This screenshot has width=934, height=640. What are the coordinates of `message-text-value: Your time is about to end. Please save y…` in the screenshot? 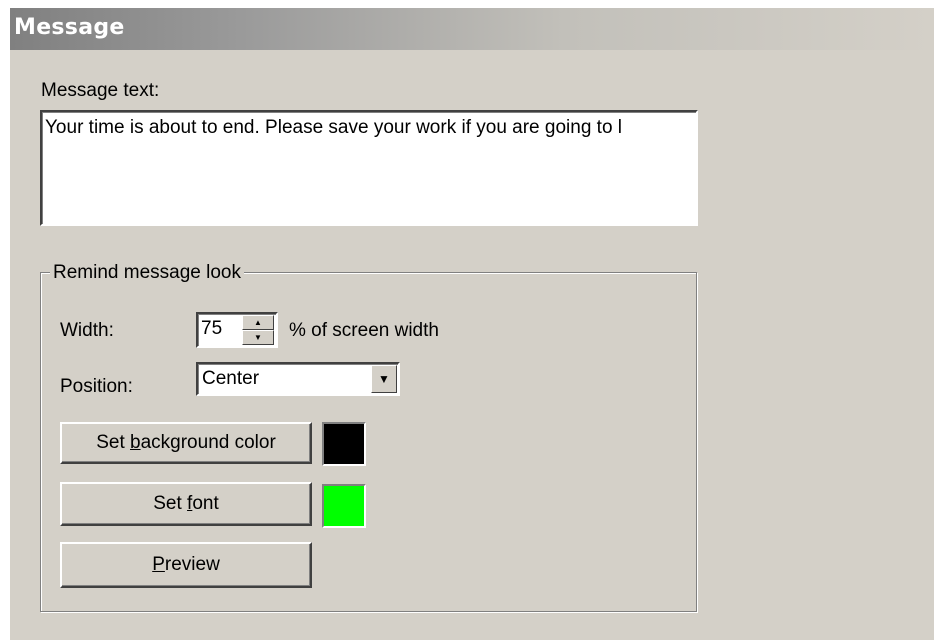 It's located at (334, 127).